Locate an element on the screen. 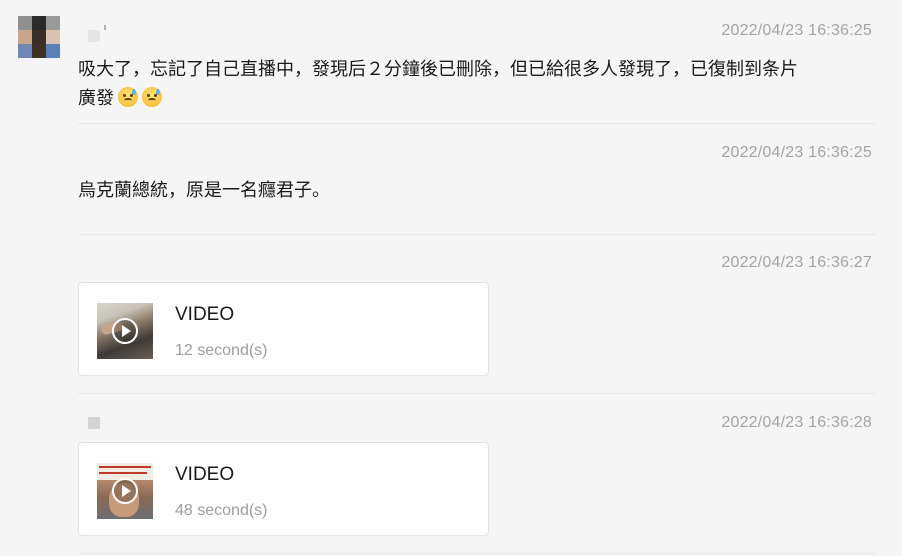 The width and height of the screenshot is (902, 556). message-text-line: 吸大了，忘記了自己直播中，發現后２分鐘後已刪除，但已給很多人發現了，已復制到条片 is located at coordinates (438, 69).